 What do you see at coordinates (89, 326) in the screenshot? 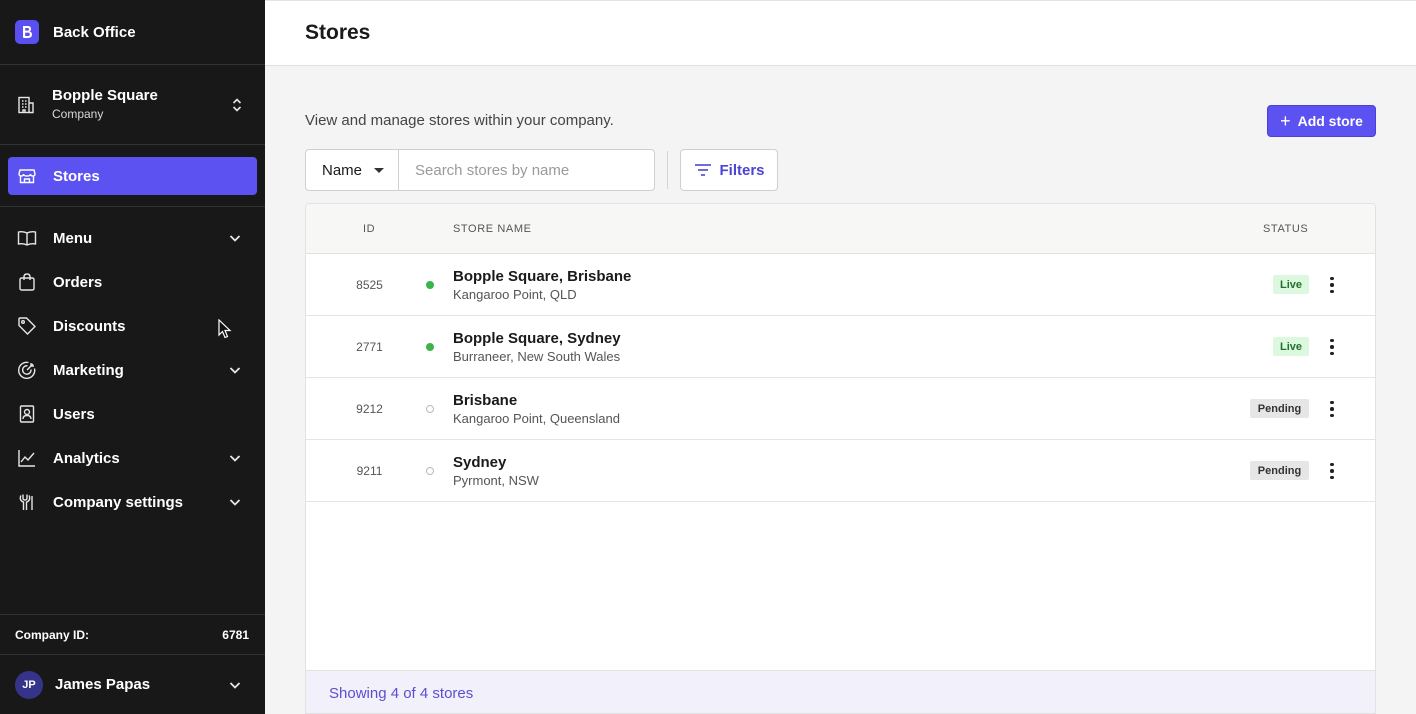
I see `sidebar-item-label: Discounts` at bounding box center [89, 326].